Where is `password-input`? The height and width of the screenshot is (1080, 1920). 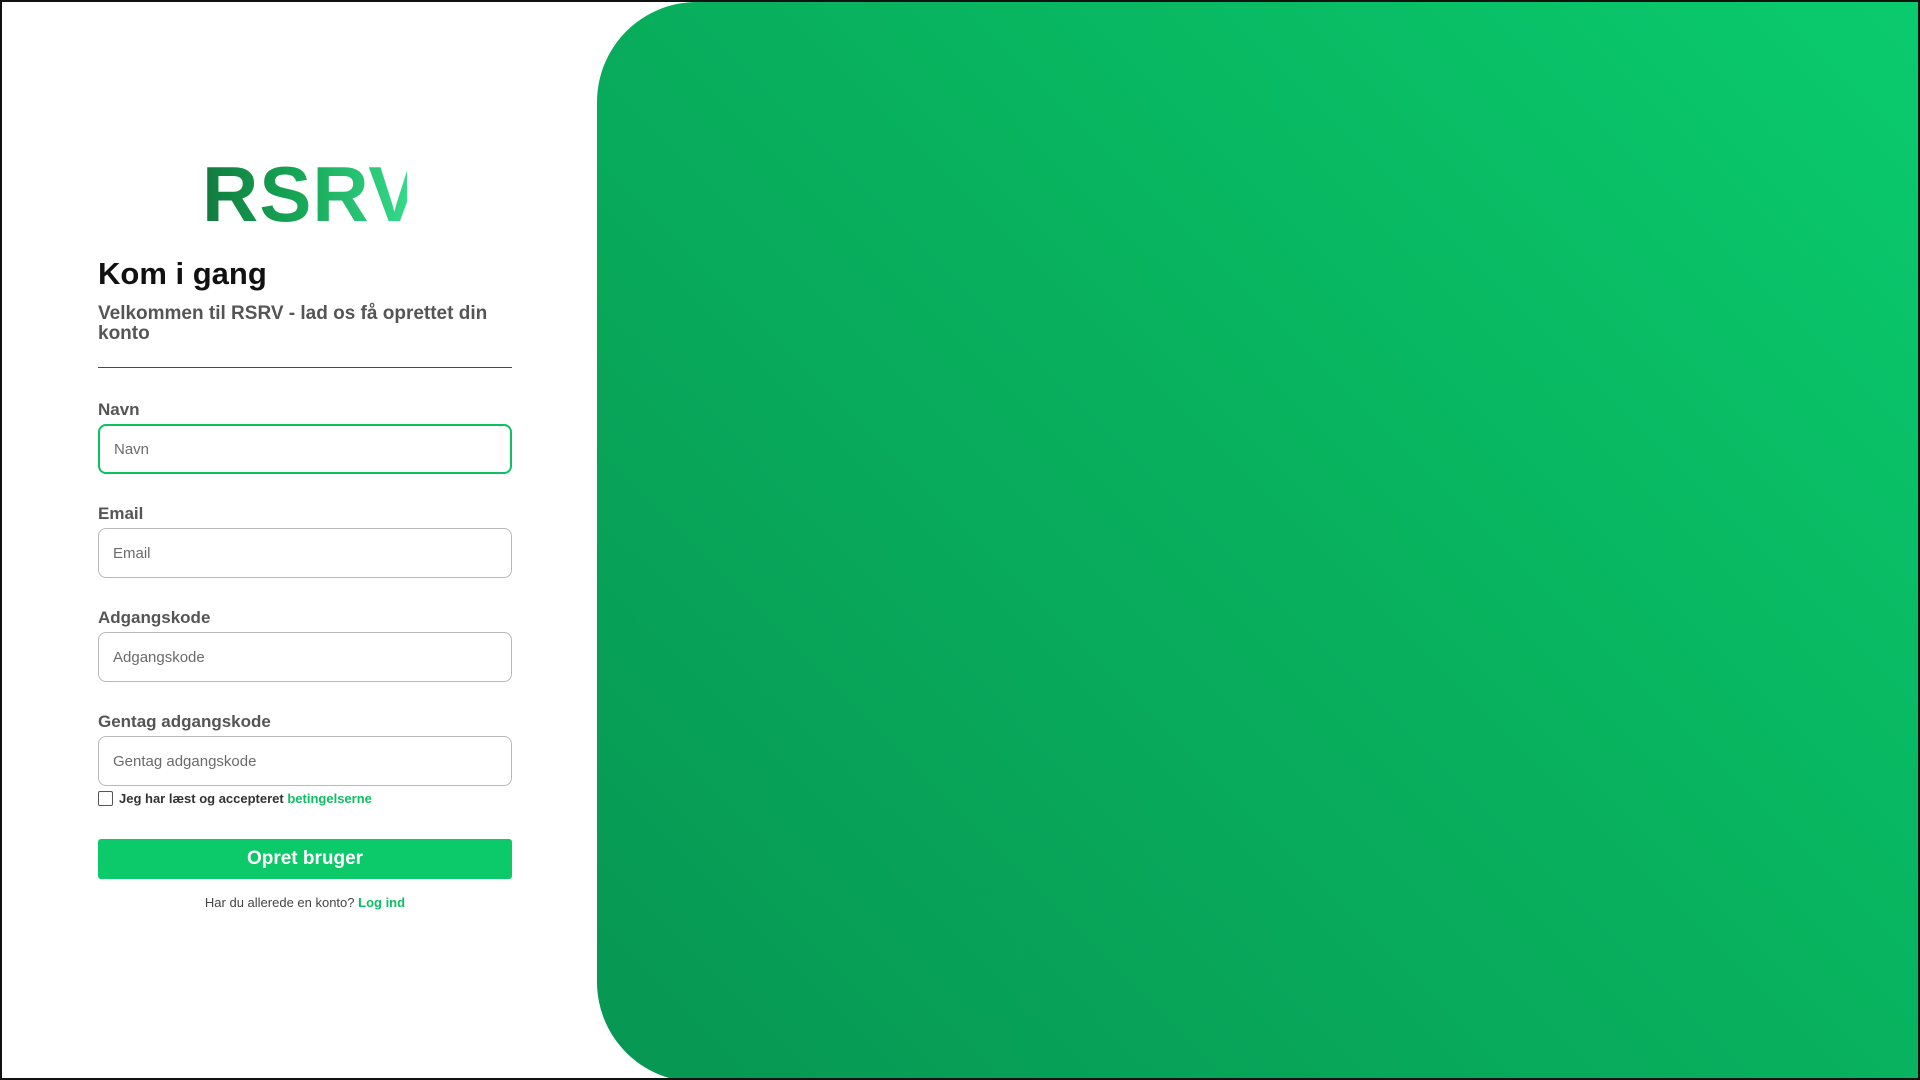 password-input is located at coordinates (305, 657).